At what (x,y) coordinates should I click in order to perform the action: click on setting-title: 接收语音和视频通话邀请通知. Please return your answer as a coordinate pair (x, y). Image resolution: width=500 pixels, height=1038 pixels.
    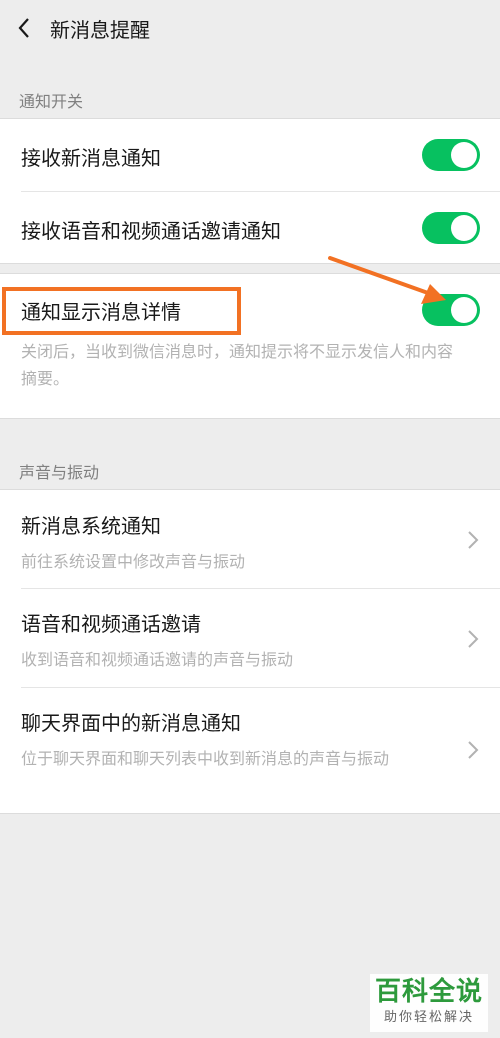
    Looking at the image, I should click on (151, 231).